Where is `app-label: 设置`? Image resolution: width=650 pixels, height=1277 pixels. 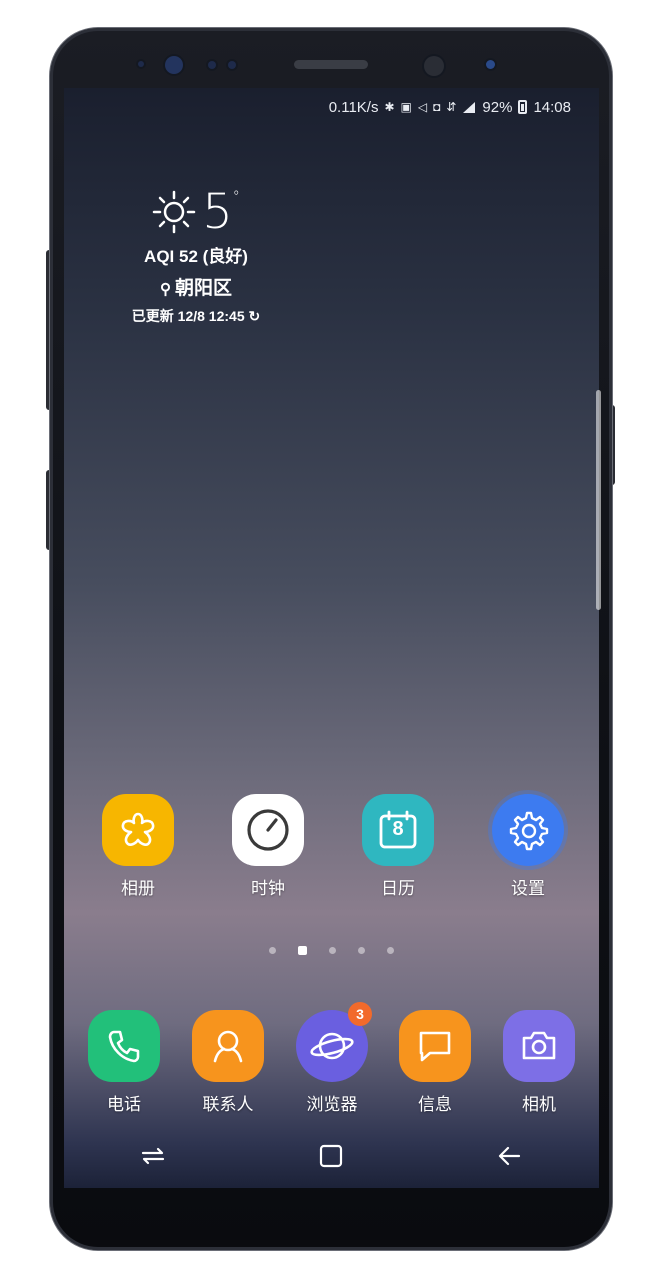 app-label: 设置 is located at coordinates (528, 889).